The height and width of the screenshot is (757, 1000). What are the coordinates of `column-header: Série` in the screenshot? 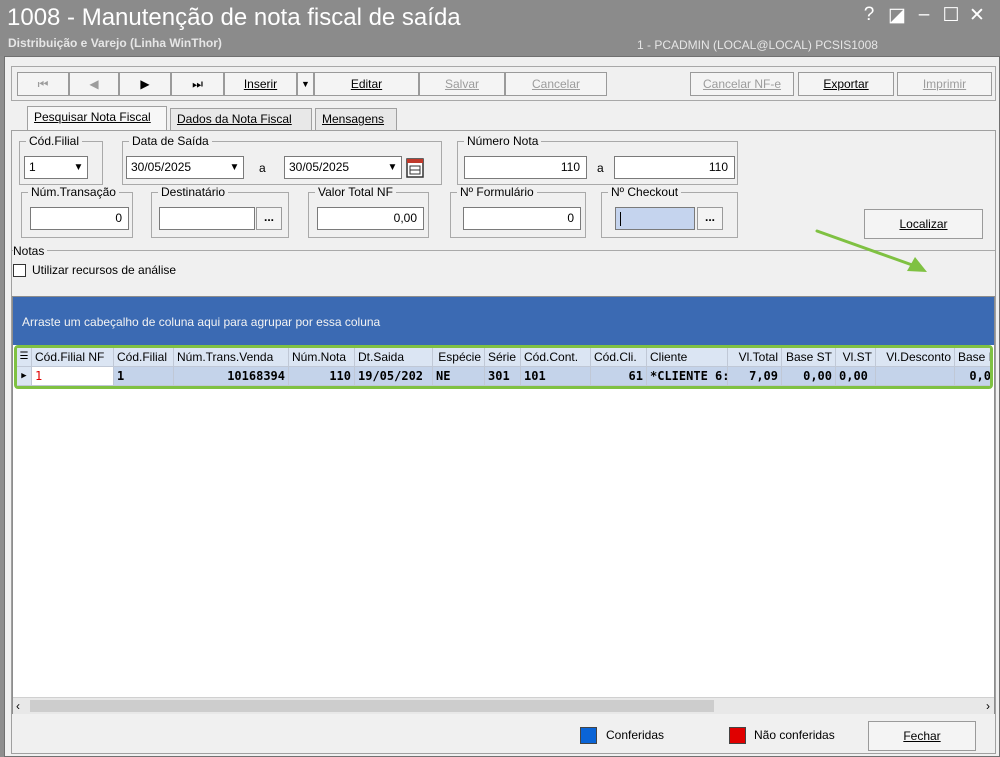 It's located at (503, 357).